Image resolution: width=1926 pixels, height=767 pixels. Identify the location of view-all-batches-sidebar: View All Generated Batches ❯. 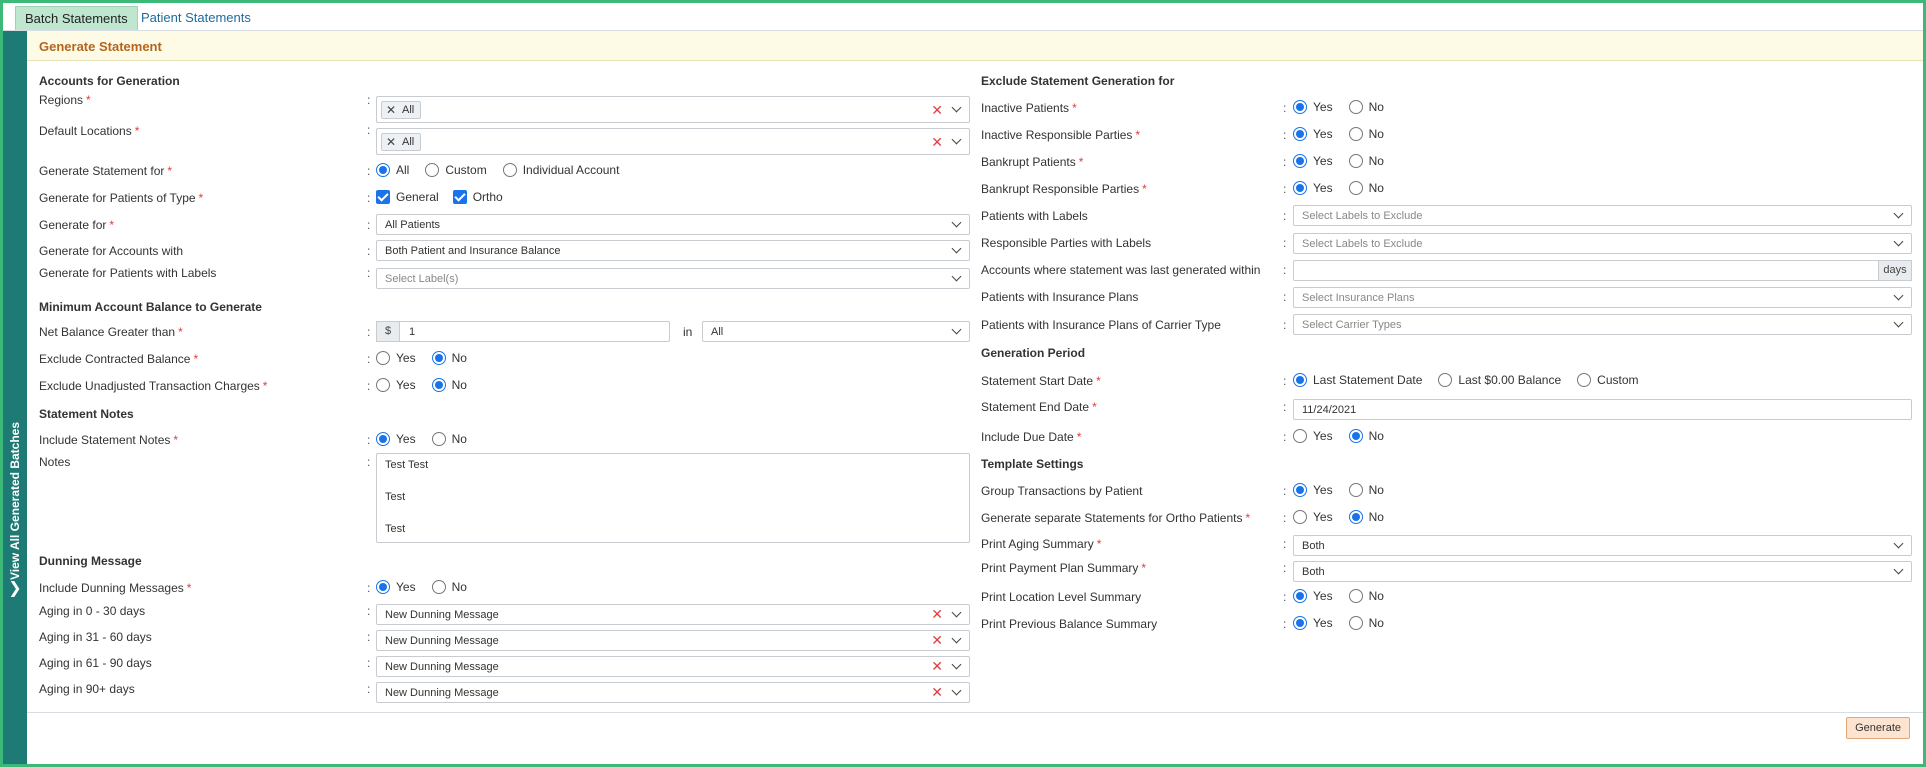
(15, 397).